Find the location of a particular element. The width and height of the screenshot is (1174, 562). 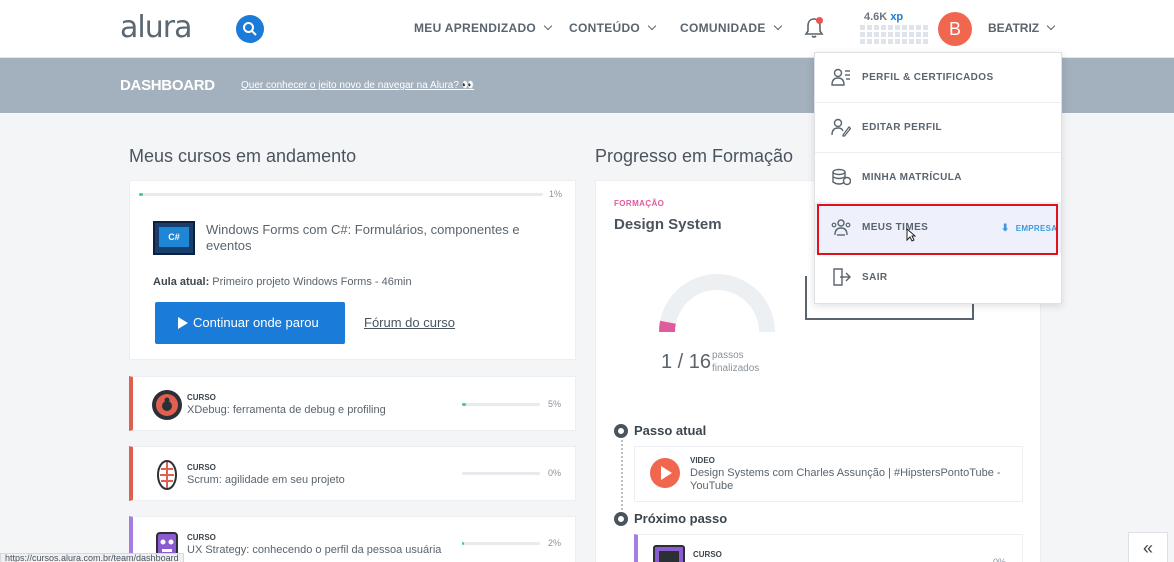

avatar: B is located at coordinates (955, 29).